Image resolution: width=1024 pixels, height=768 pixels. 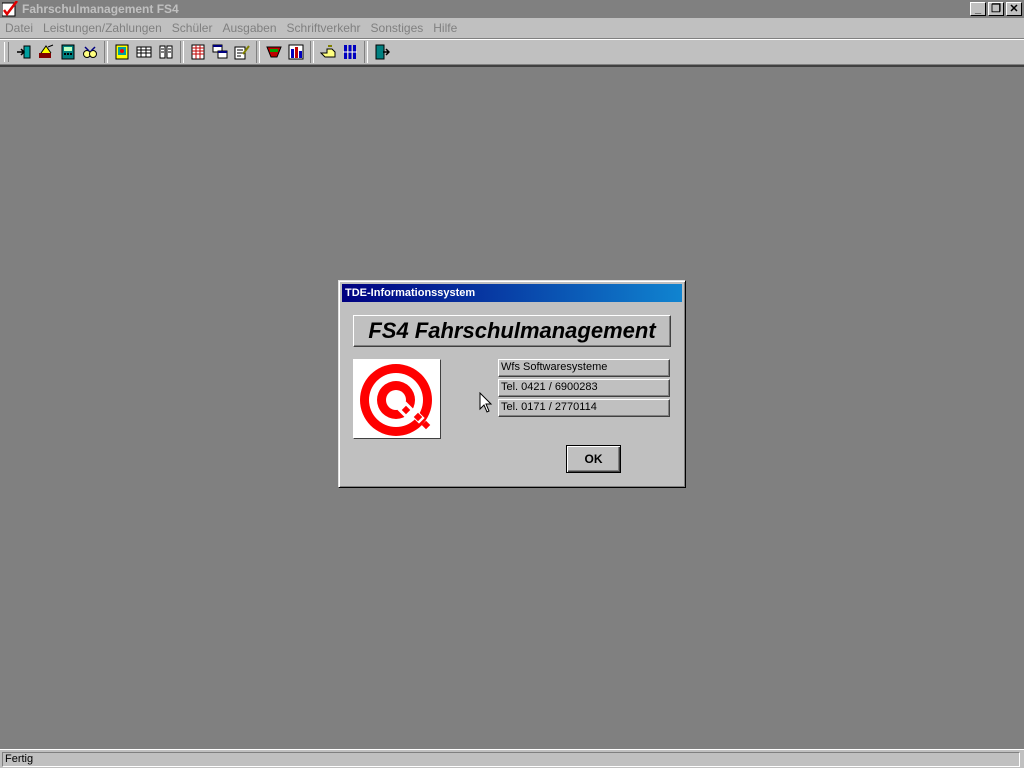 What do you see at coordinates (584, 388) in the screenshot?
I see `phone-field-1: Tel. 0421 / 6900283` at bounding box center [584, 388].